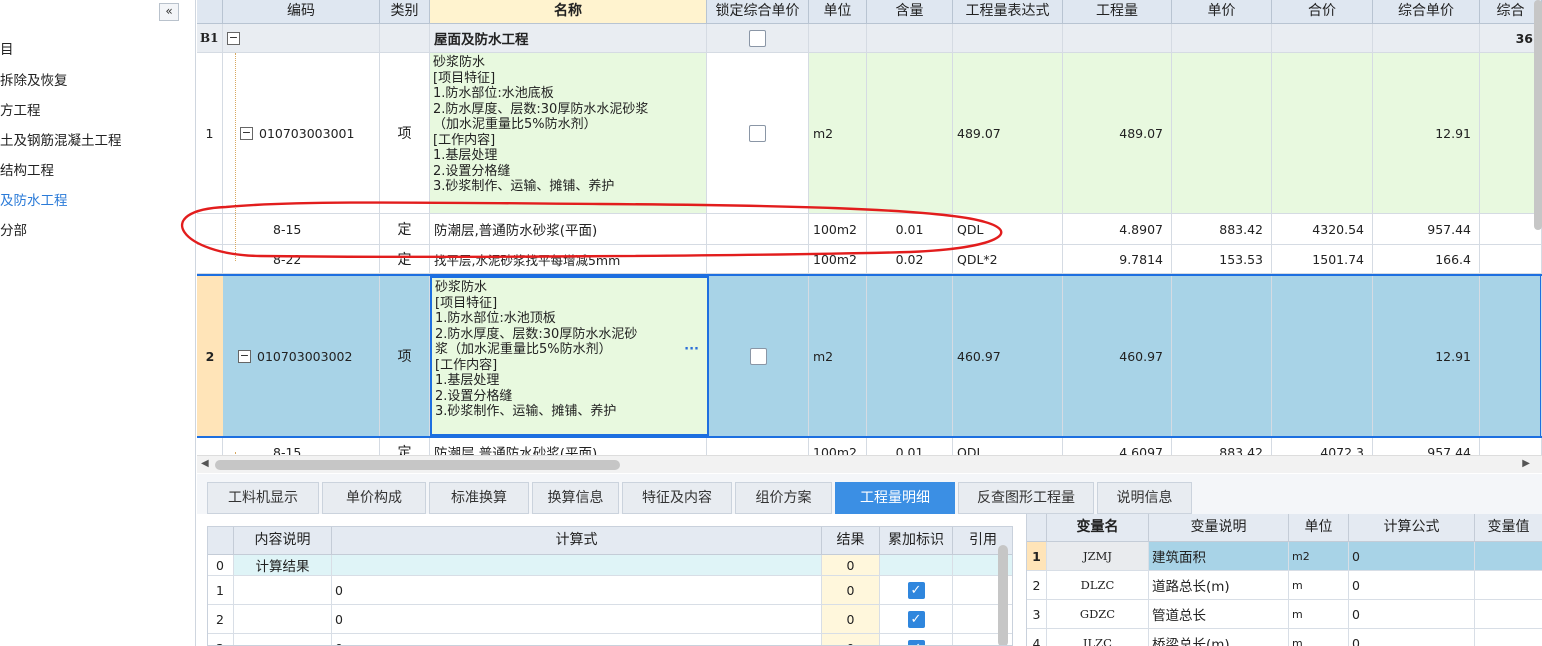  What do you see at coordinates (374, 498) in the screenshot?
I see `tab-unit-price: 单价构成` at bounding box center [374, 498].